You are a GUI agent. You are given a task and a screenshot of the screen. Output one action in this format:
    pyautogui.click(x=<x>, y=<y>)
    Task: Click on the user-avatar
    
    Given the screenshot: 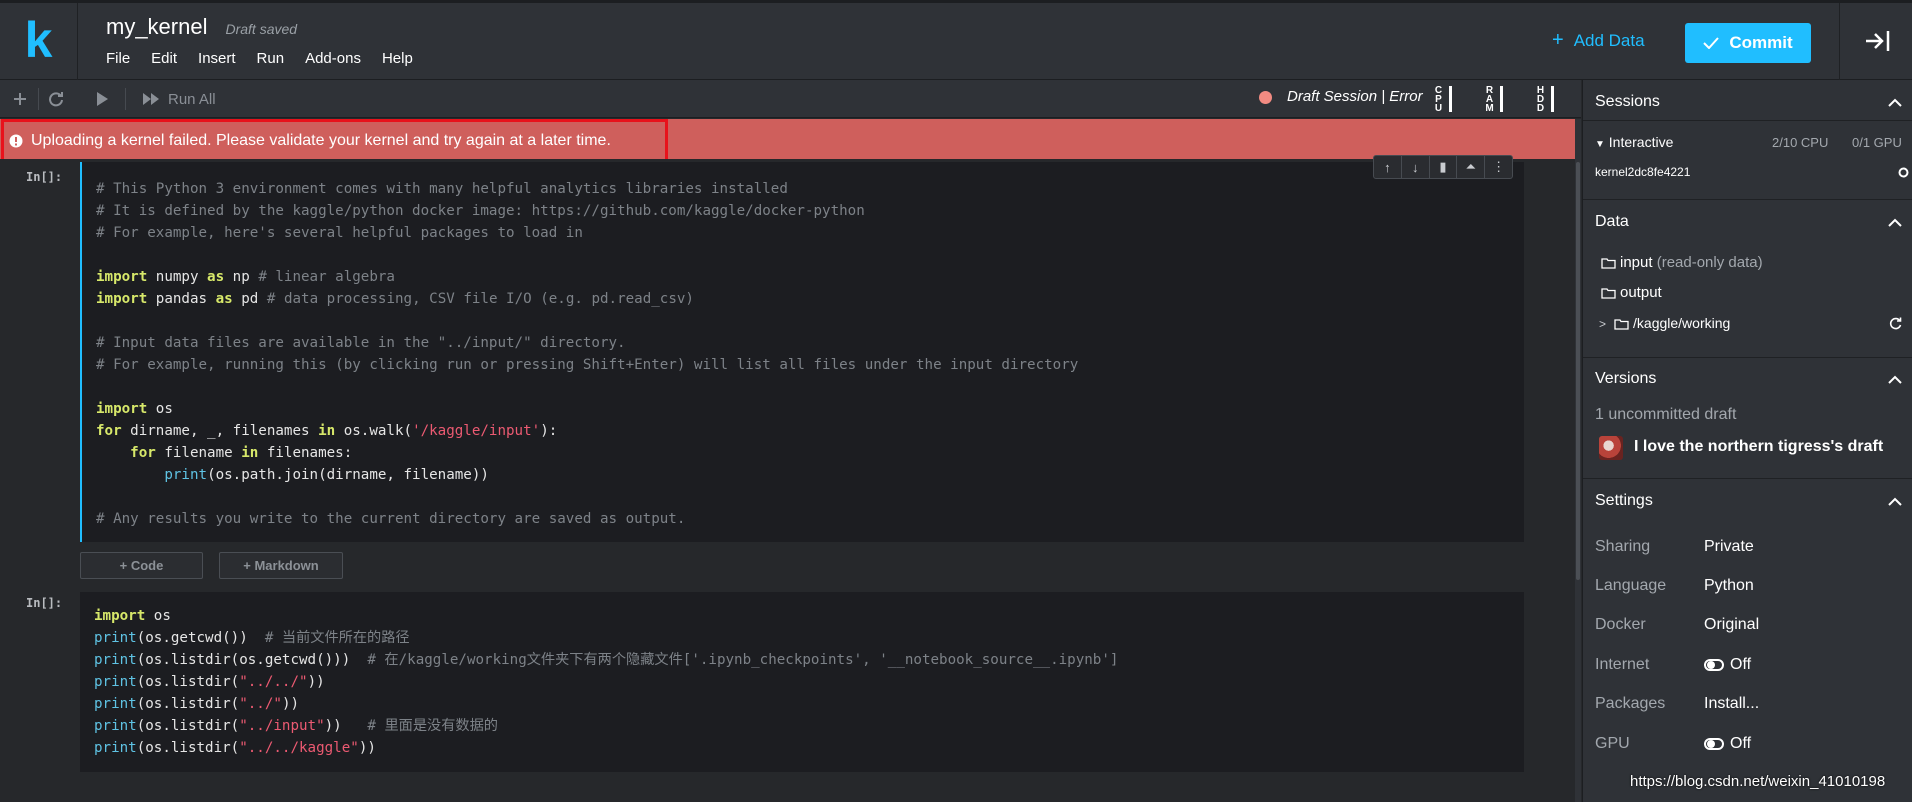 What is the action you would take?
    pyautogui.click(x=1611, y=448)
    